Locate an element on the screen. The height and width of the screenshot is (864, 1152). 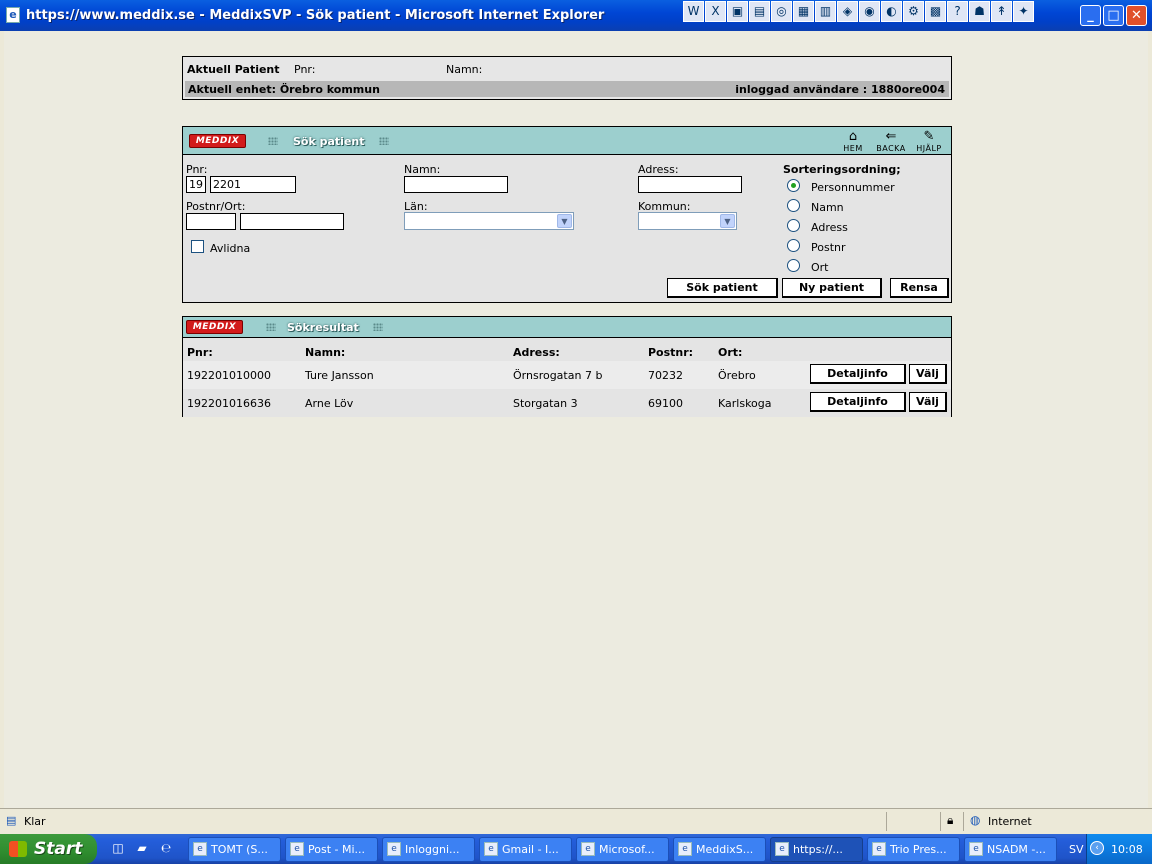
sort-option-label: Ort is located at coordinates (820, 267).